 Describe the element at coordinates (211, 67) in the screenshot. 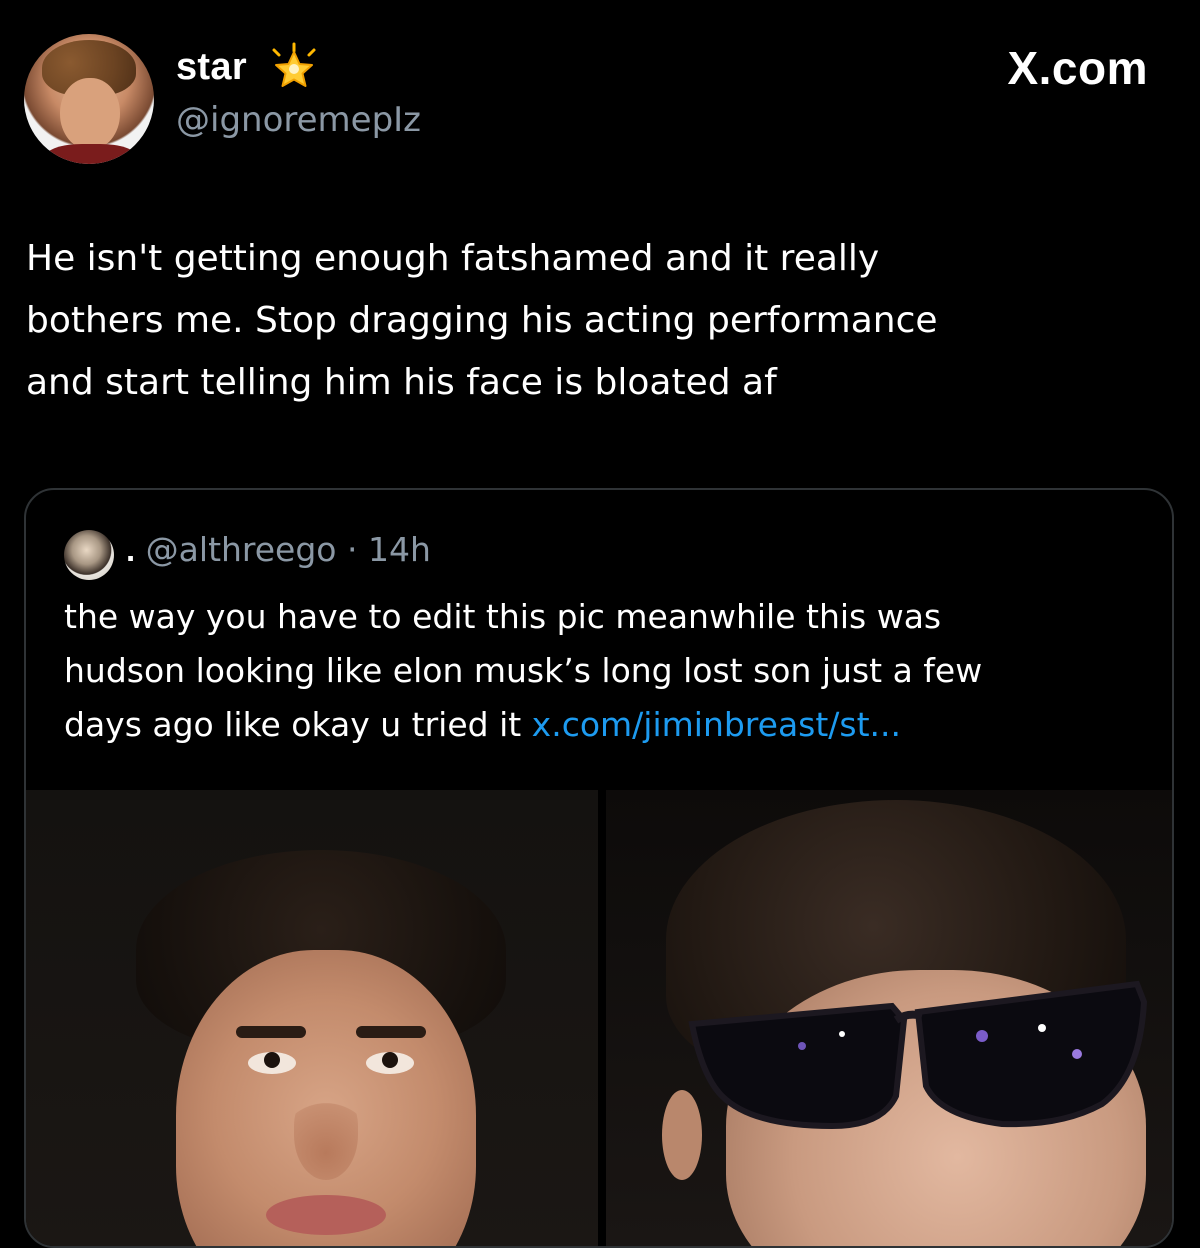

I see `display-name: star` at that location.